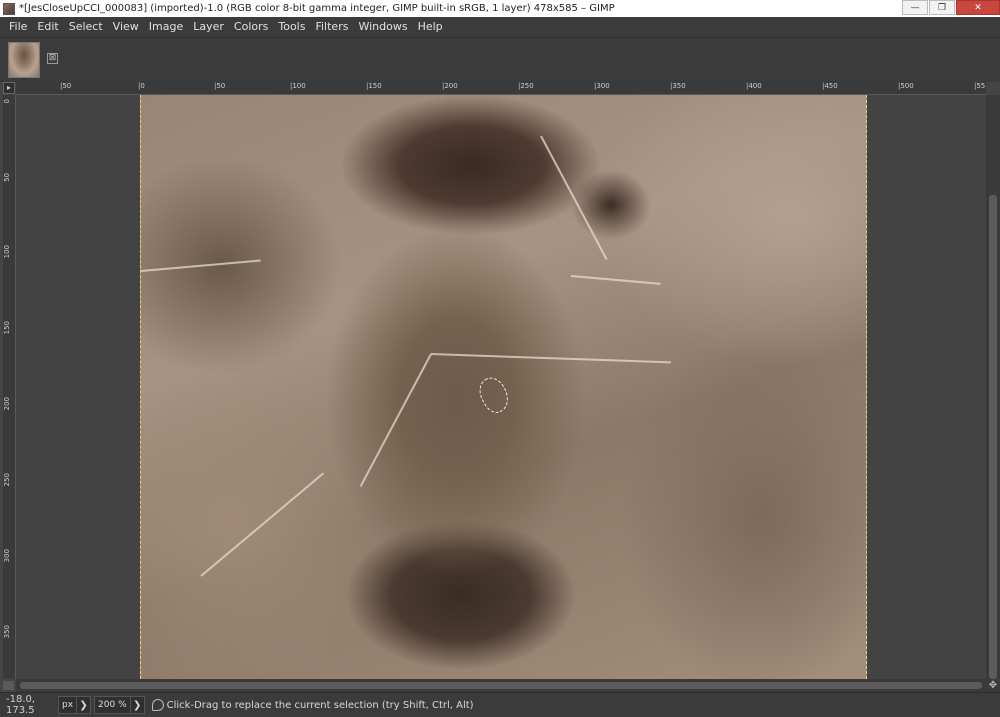 The width and height of the screenshot is (1000, 717). What do you see at coordinates (430, 27) in the screenshot?
I see `menu-help: Help` at bounding box center [430, 27].